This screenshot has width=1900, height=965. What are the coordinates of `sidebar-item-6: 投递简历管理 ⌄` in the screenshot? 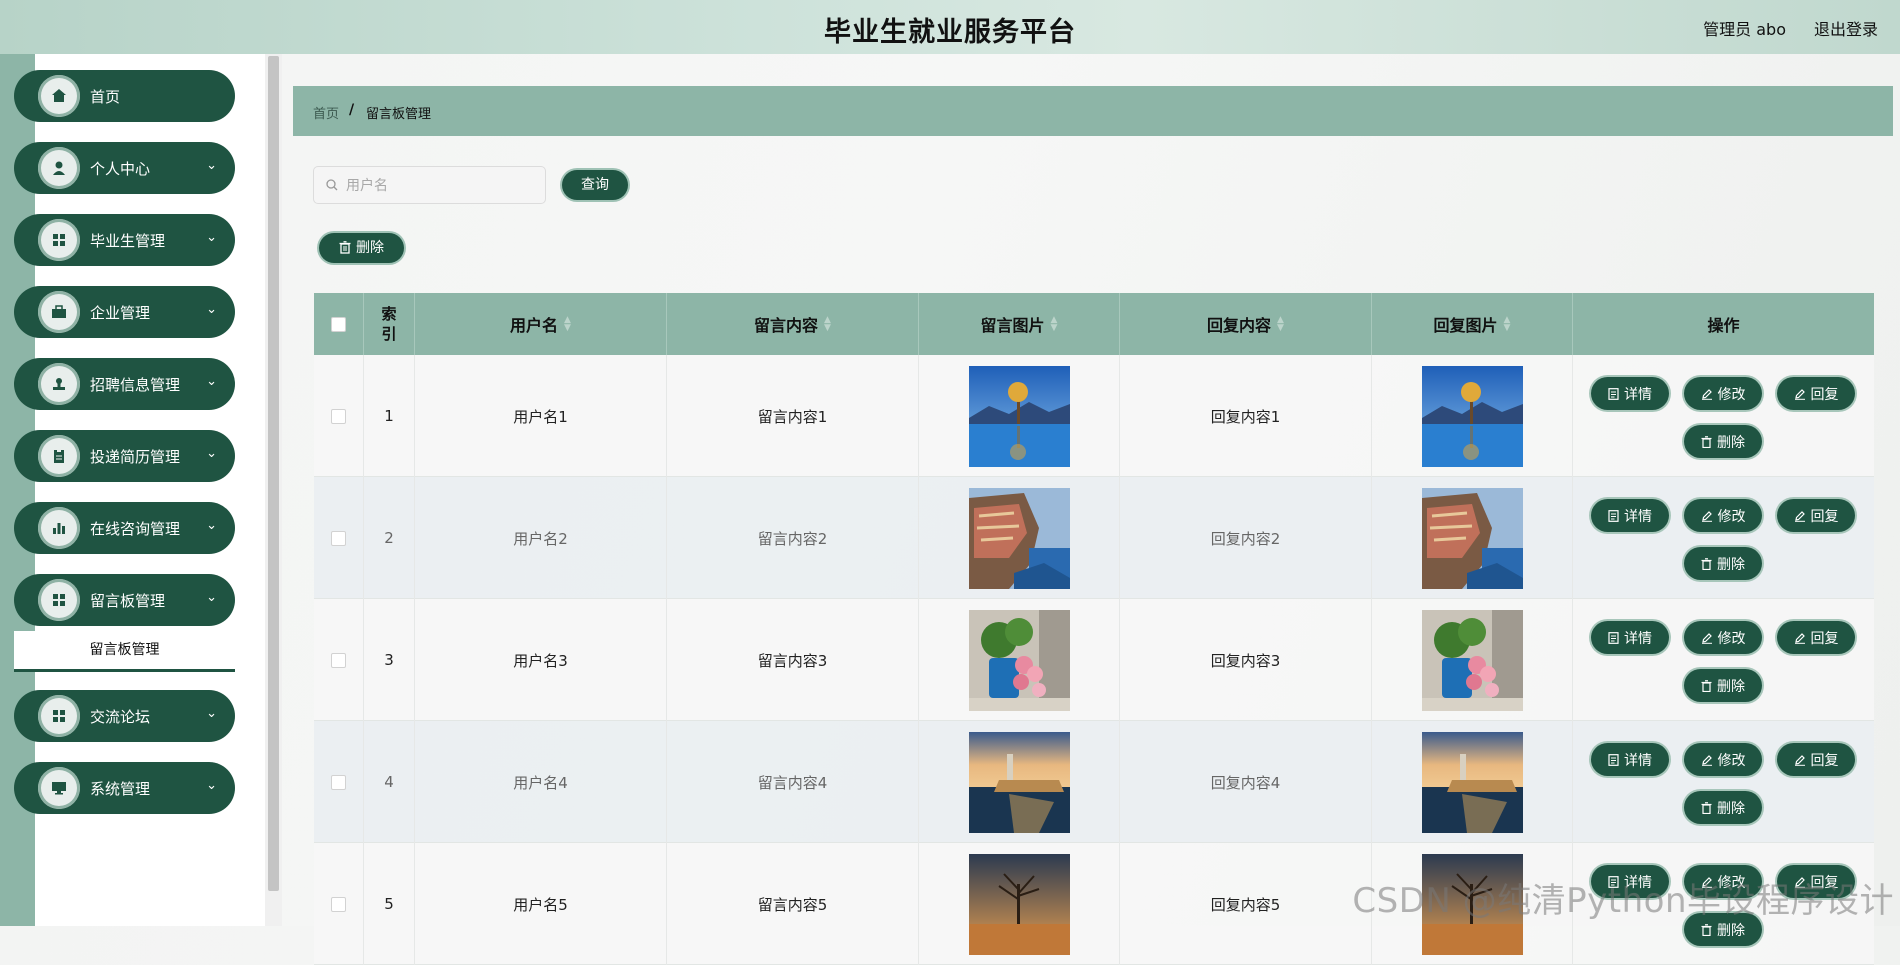 It's located at (124, 456).